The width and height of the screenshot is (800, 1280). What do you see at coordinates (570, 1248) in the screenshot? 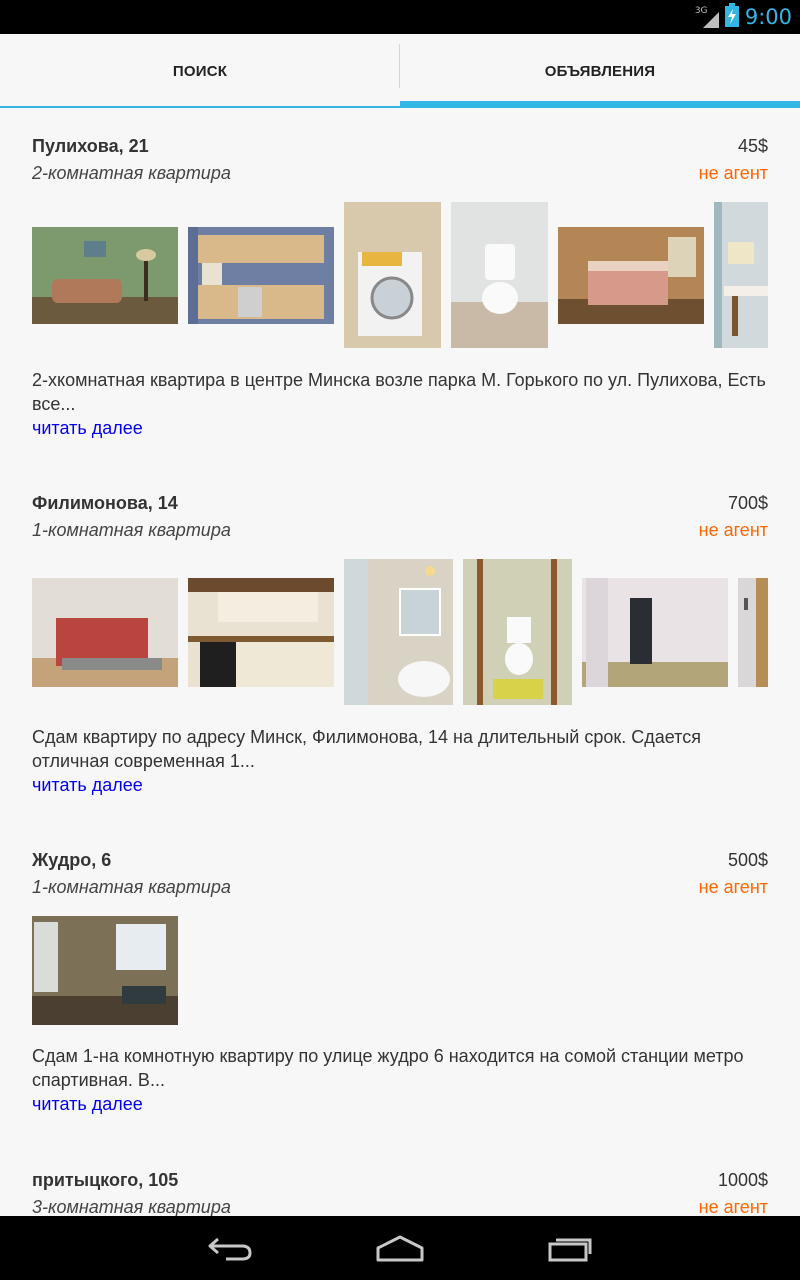
I see `recent-apps-icon` at bounding box center [570, 1248].